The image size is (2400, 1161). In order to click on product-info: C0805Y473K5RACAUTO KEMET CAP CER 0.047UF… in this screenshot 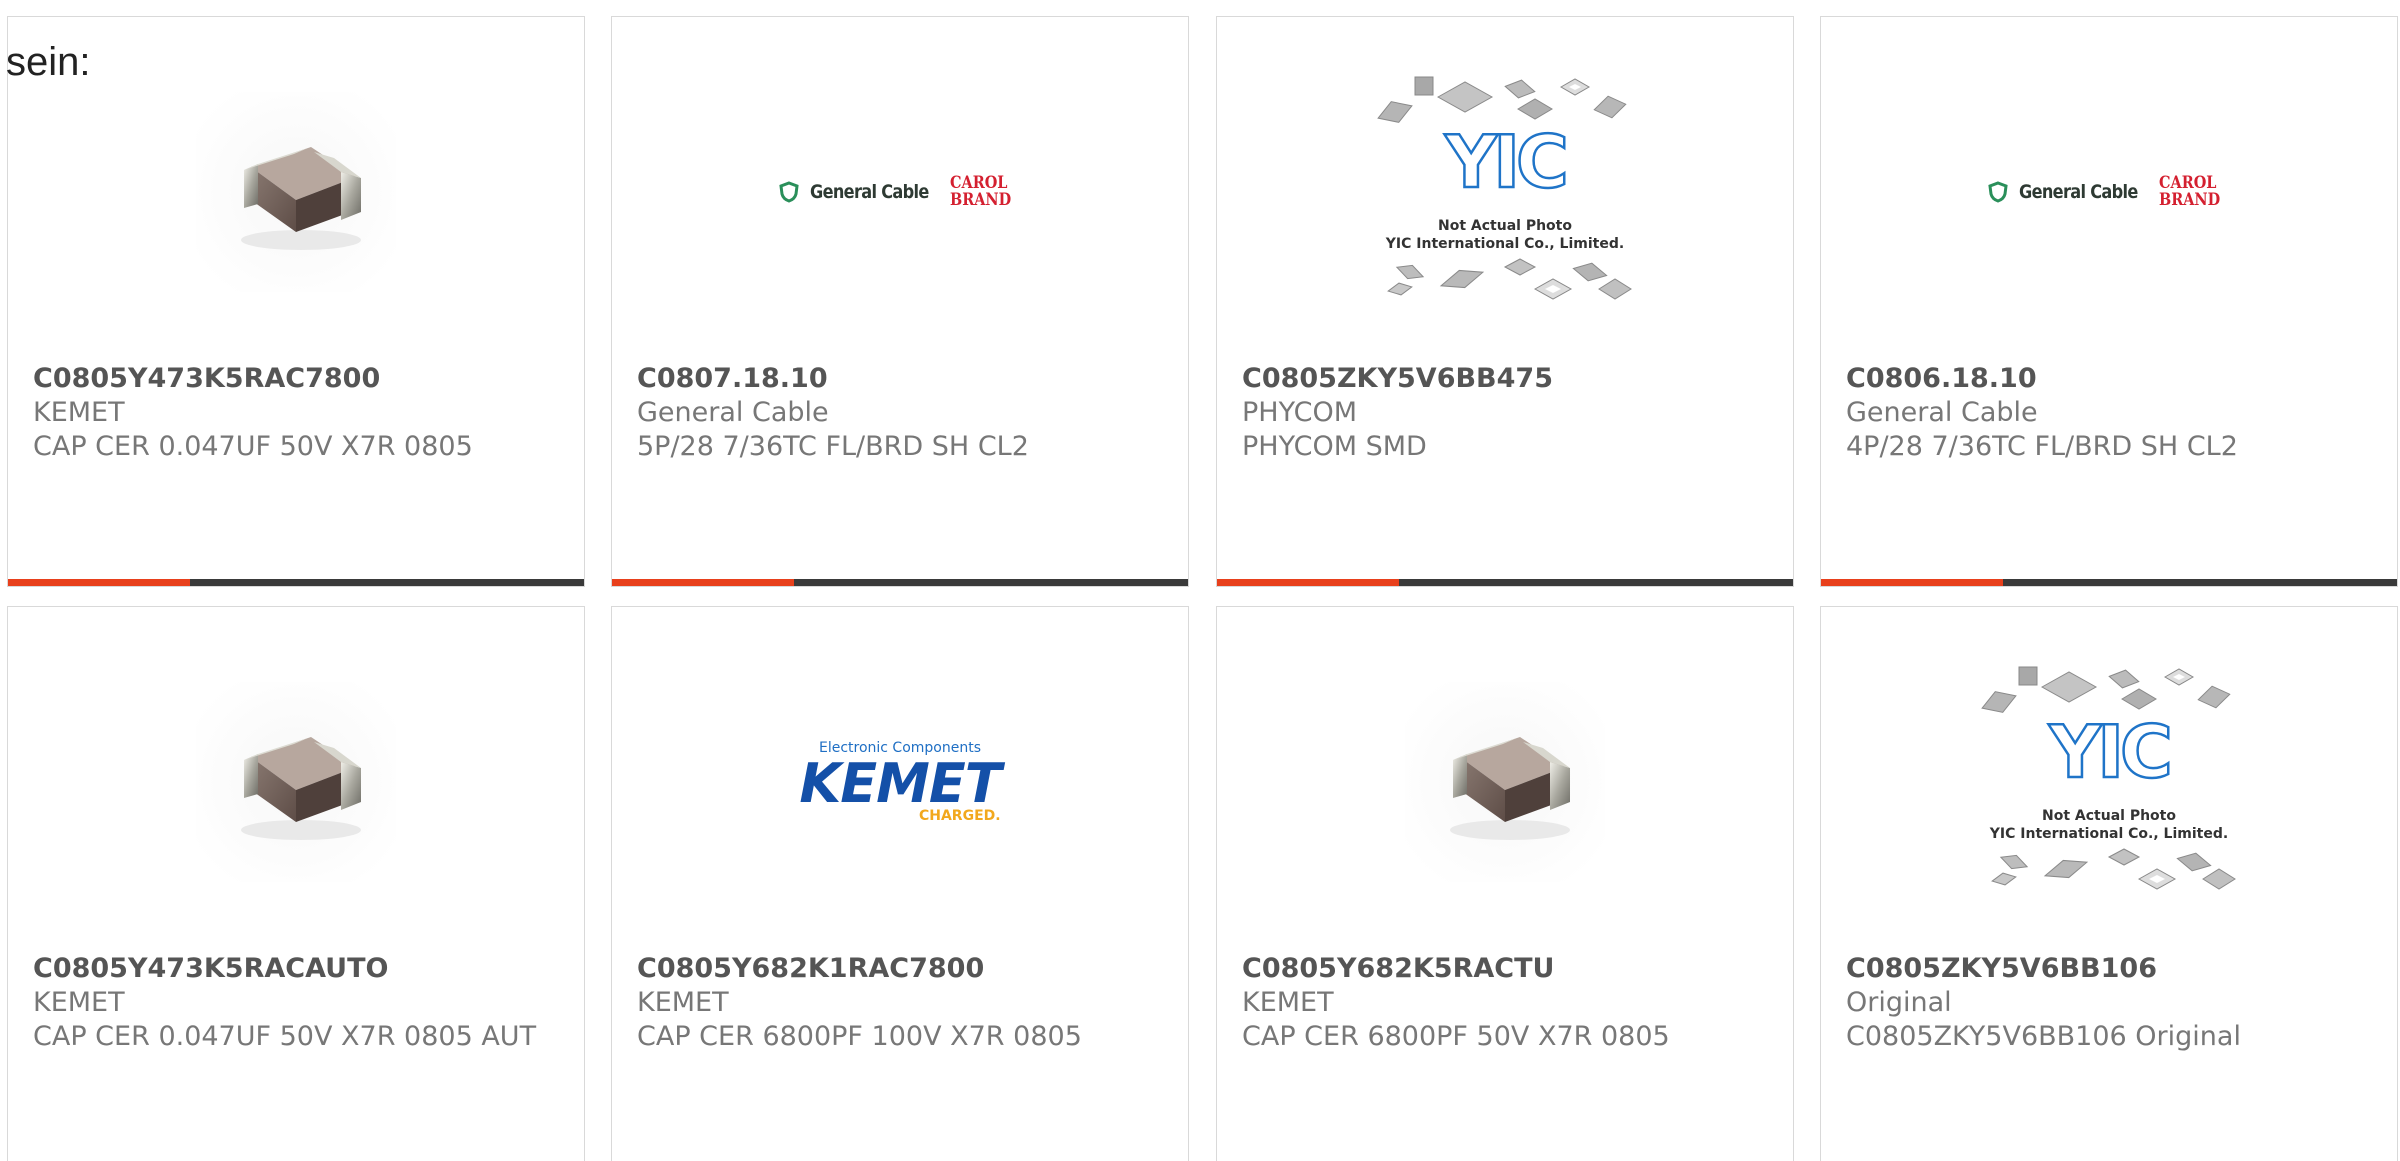, I will do `click(298, 1003)`.